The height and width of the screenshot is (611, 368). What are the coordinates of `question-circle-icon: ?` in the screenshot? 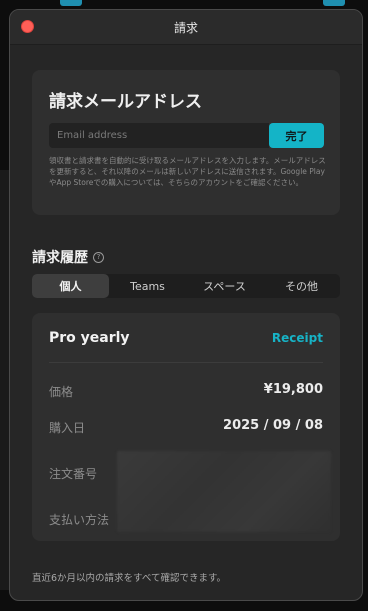 It's located at (98, 257).